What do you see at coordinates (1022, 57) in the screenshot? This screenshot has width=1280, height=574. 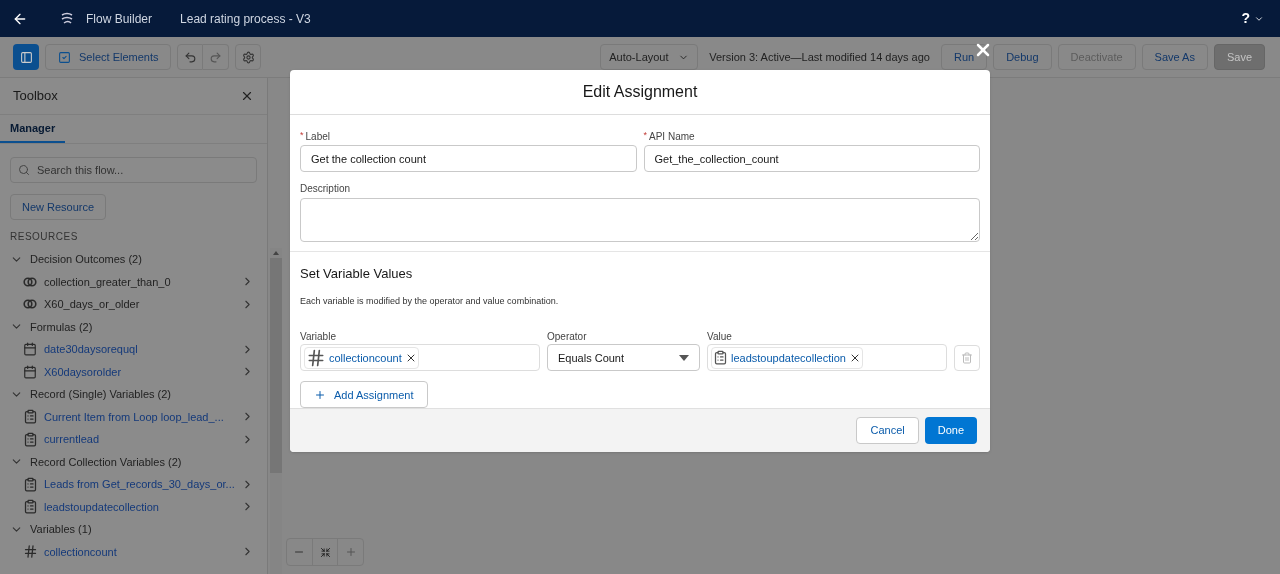 I see `toolbar-button: Debug` at bounding box center [1022, 57].